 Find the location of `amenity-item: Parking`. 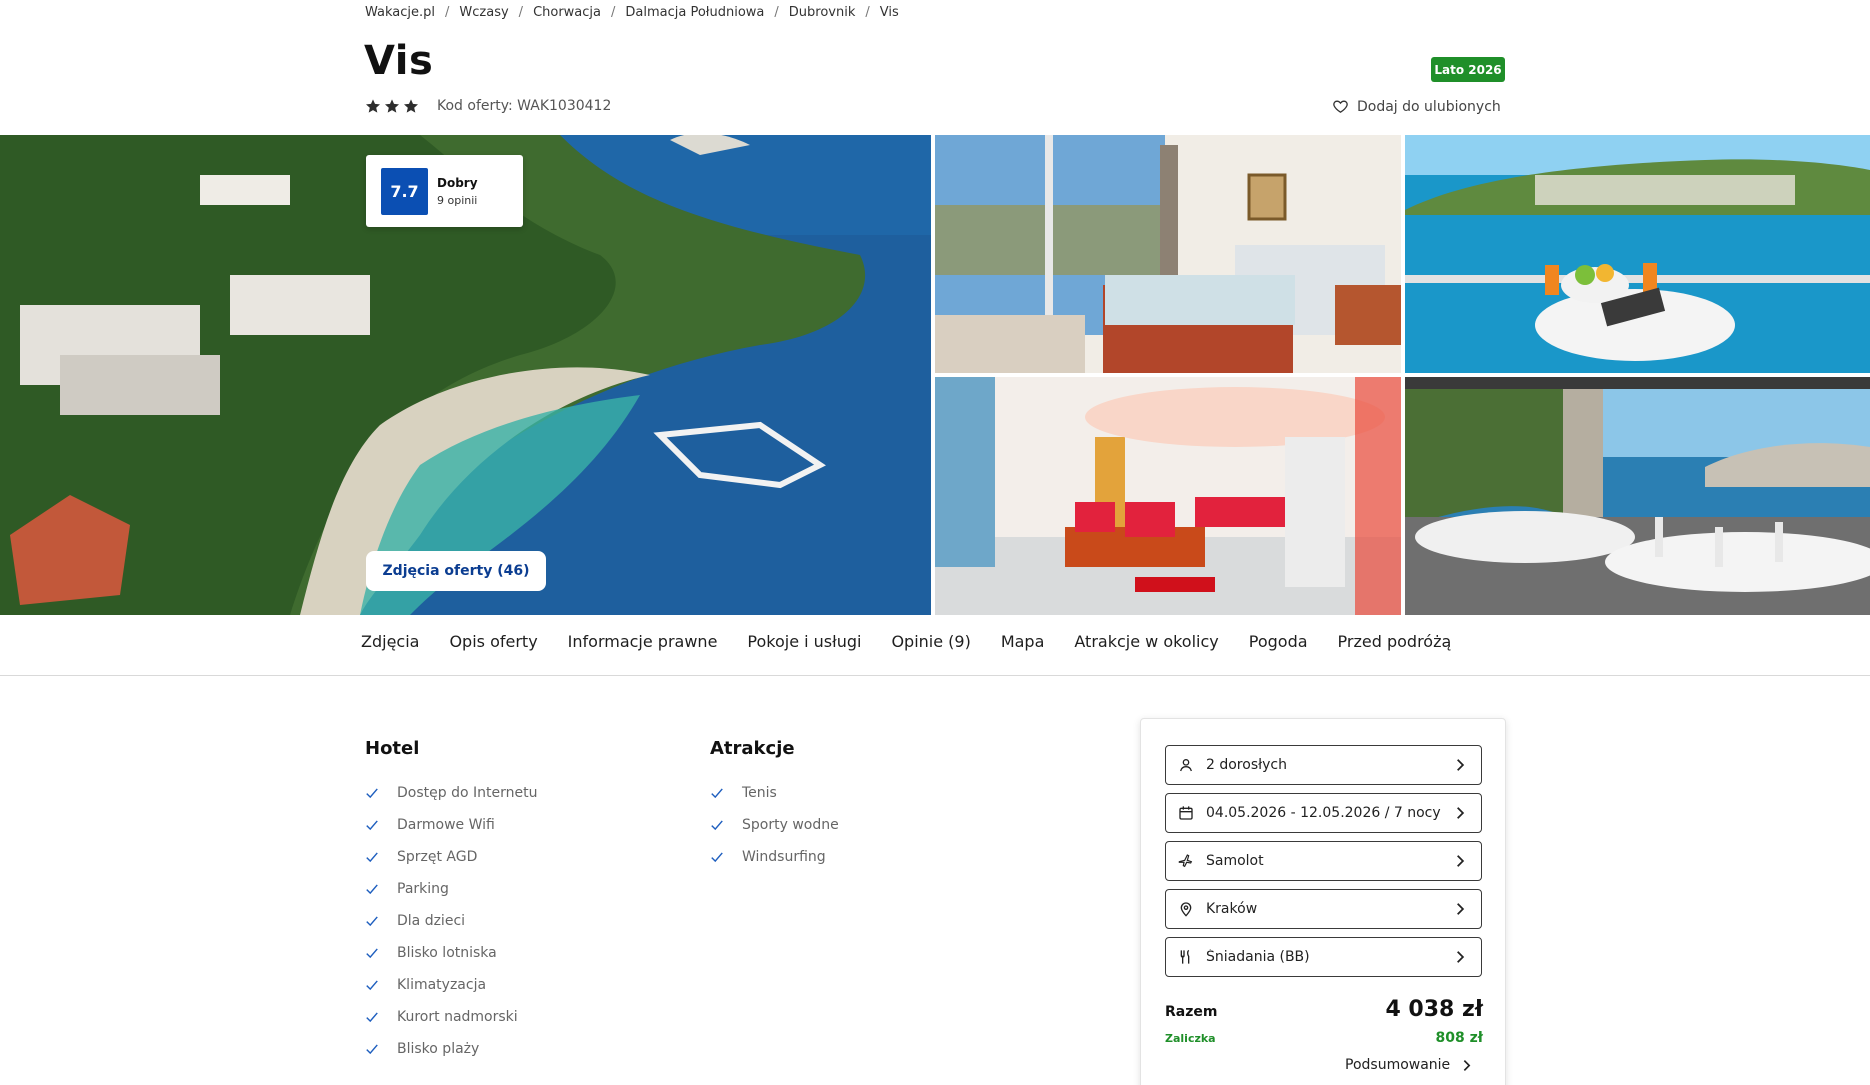

amenity-item: Parking is located at coordinates (451, 889).